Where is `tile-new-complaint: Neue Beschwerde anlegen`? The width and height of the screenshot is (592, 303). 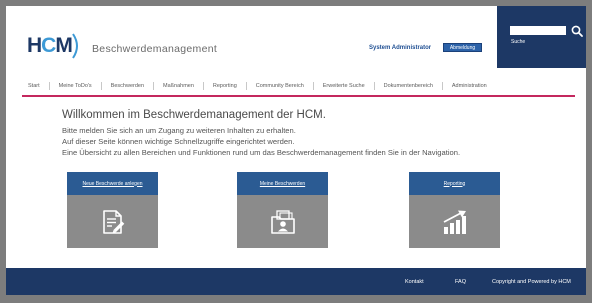 tile-new-complaint: Neue Beschwerde anlegen is located at coordinates (112, 210).